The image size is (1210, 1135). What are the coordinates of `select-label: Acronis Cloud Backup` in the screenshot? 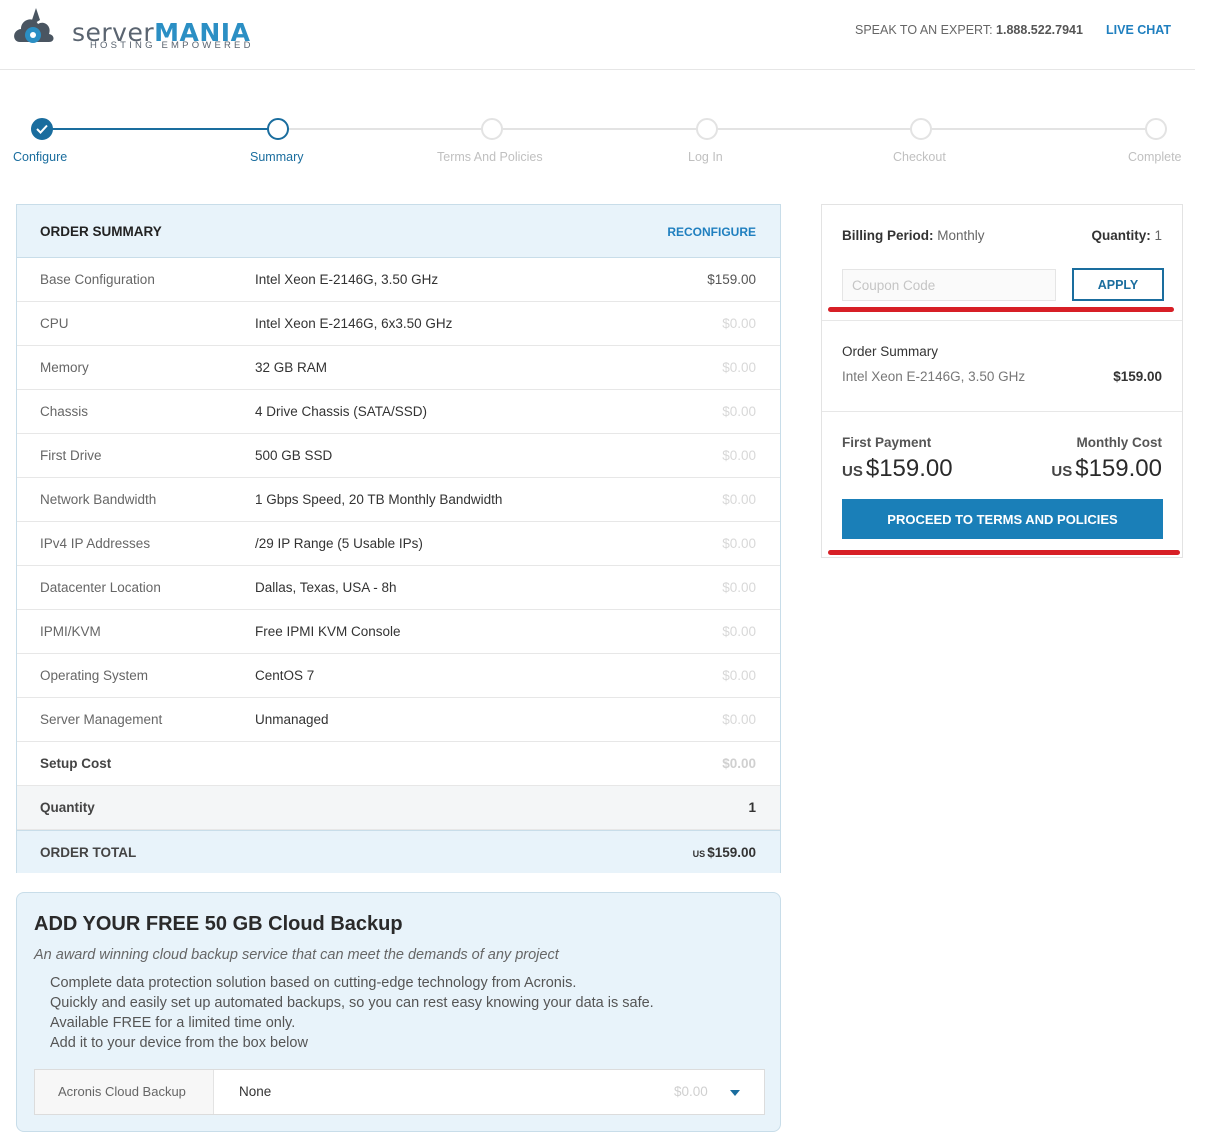 It's located at (122, 1091).